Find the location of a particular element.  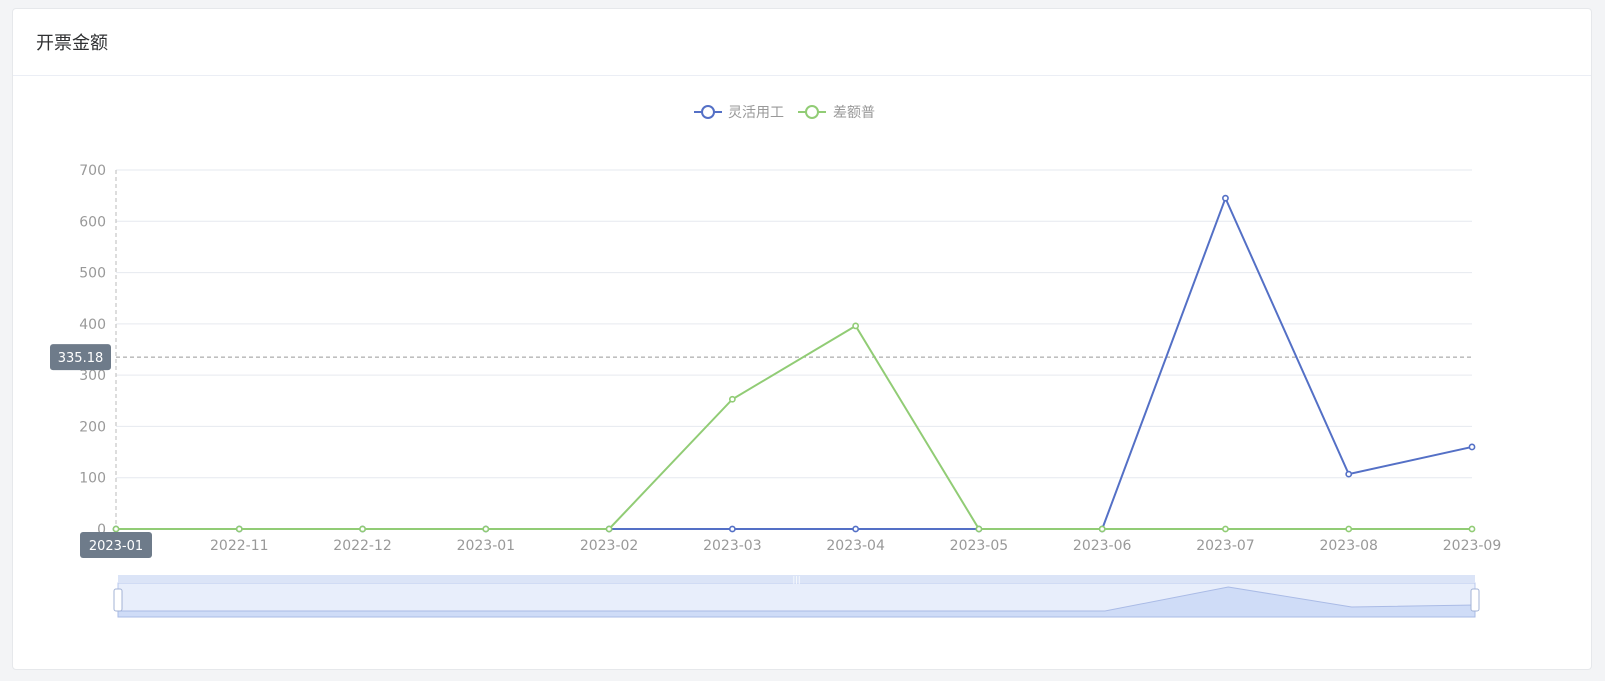

y-pointer-label: 335.18 is located at coordinates (81, 358).